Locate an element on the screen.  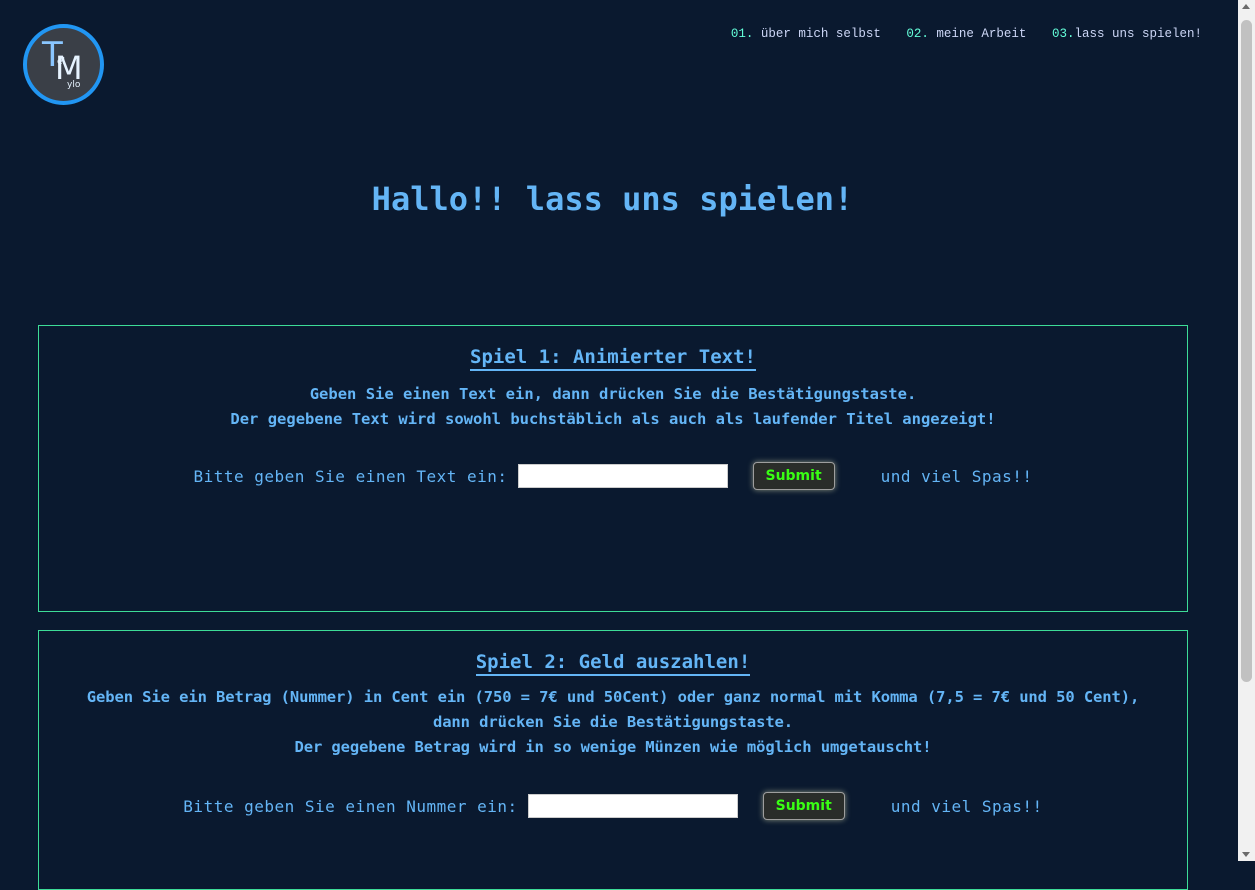
nav-item-work: 02. meine Arbeit is located at coordinates (966, 34).